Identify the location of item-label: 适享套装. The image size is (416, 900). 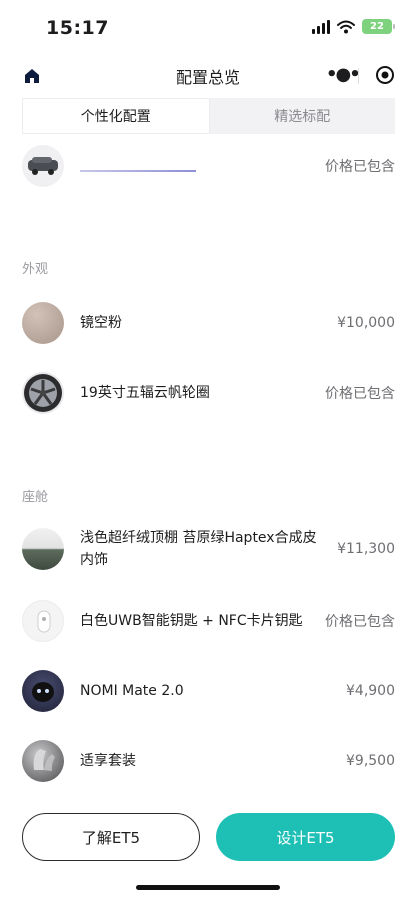
(108, 761).